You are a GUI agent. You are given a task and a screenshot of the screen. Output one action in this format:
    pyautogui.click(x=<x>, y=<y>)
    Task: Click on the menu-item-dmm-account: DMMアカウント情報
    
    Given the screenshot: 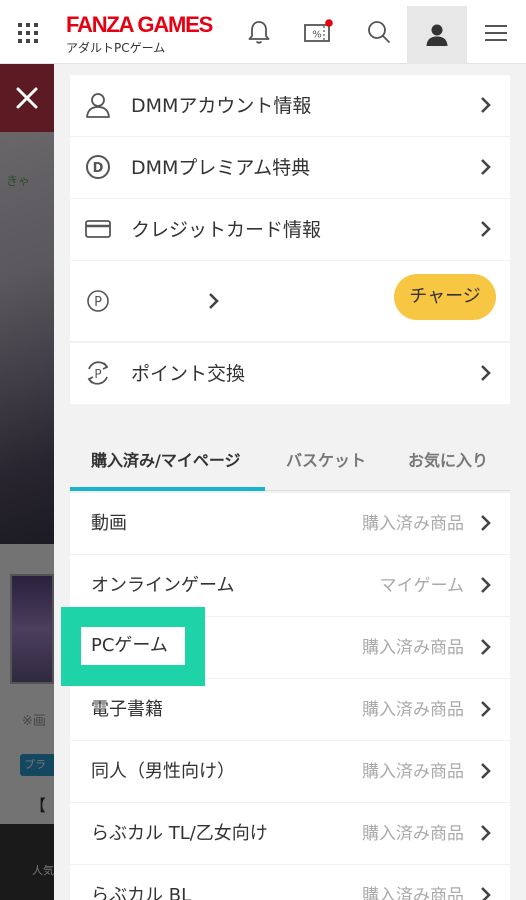 What is the action you would take?
    pyautogui.click(x=290, y=105)
    